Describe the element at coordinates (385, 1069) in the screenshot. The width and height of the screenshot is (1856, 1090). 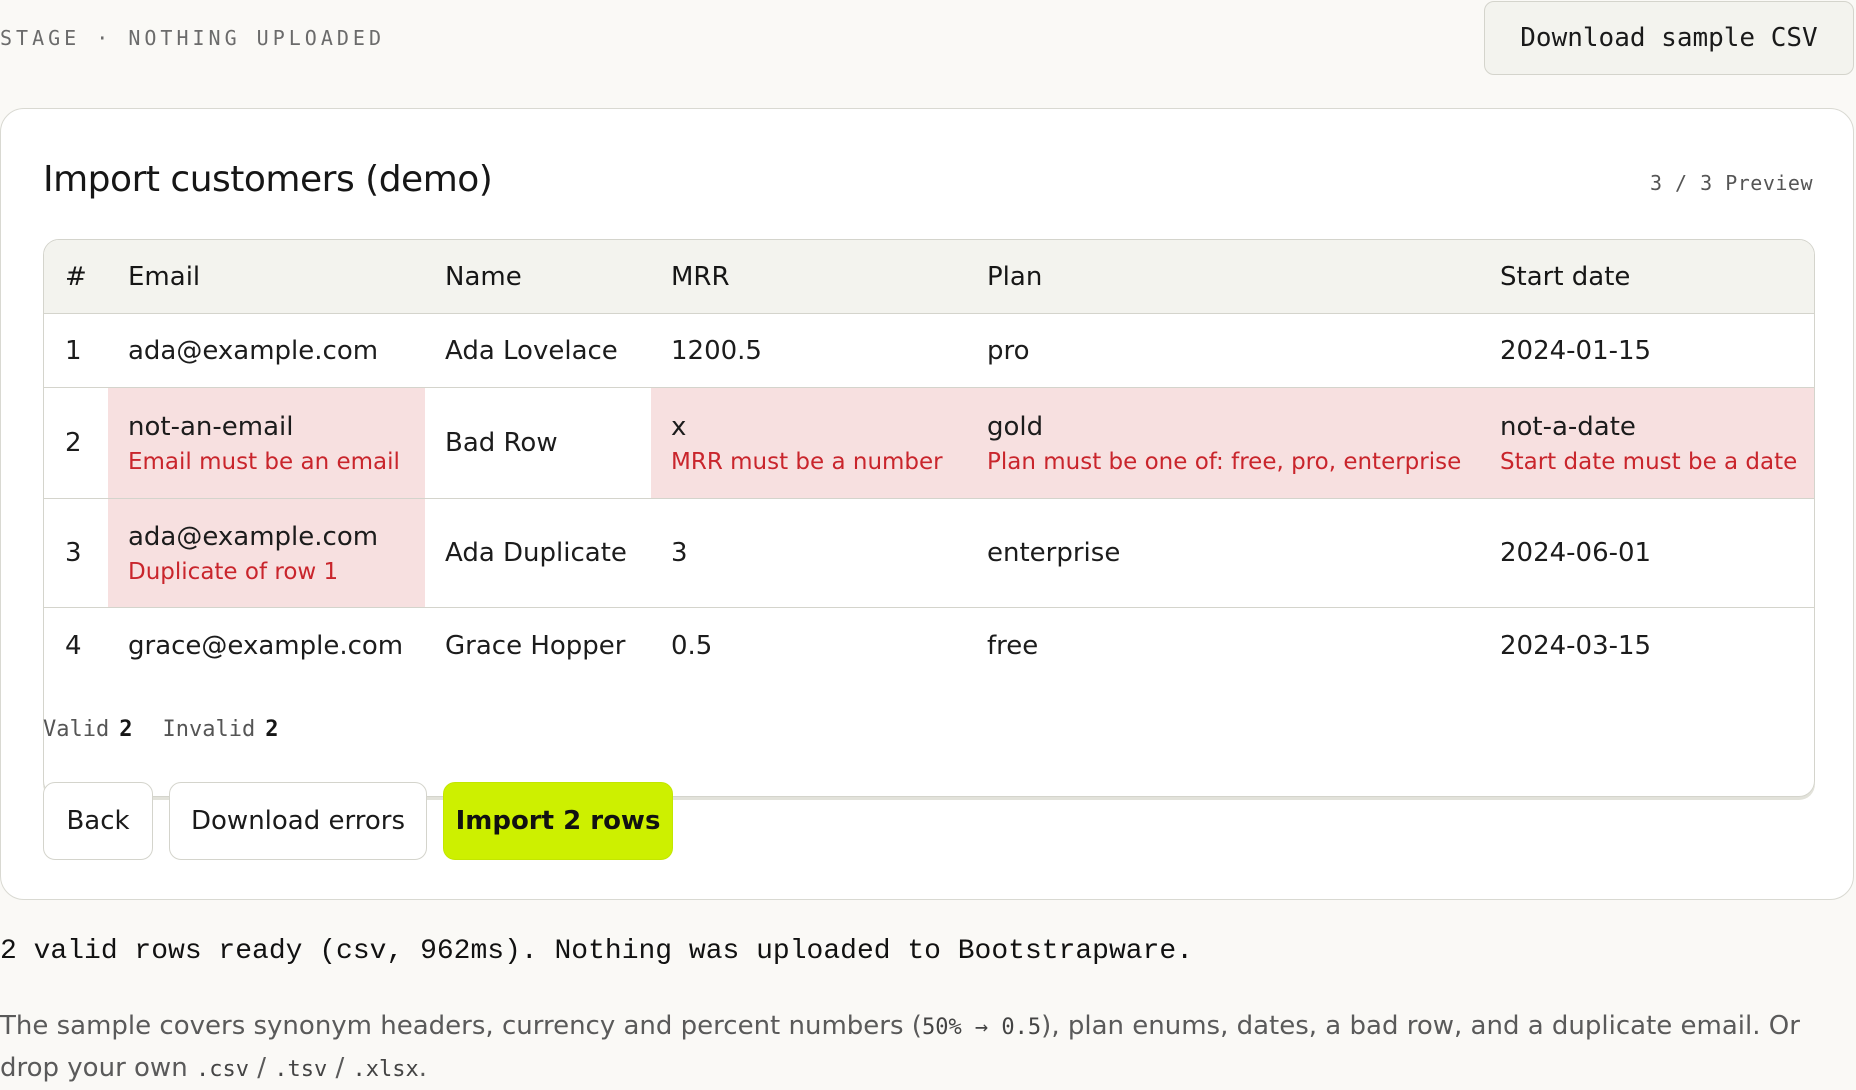
I see `note-code-xlsx: .xlsx` at that location.